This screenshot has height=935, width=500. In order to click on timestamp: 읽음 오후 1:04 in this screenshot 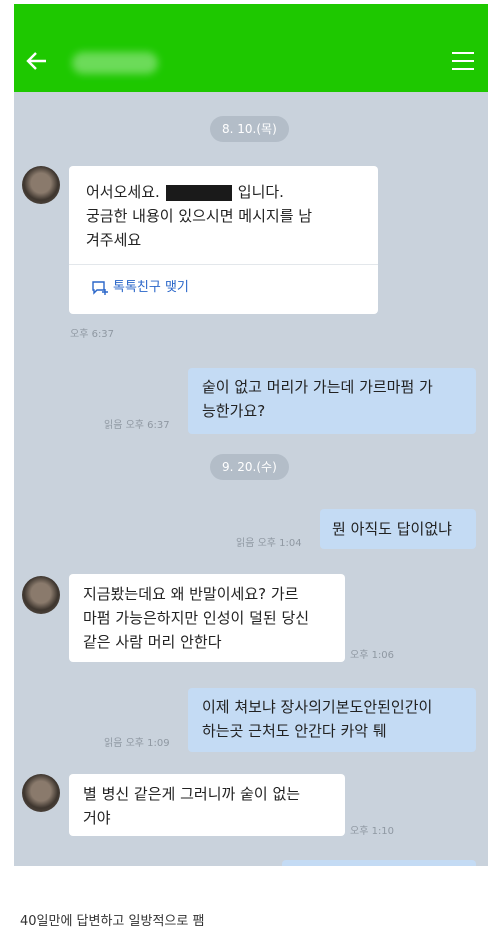, I will do `click(269, 543)`.